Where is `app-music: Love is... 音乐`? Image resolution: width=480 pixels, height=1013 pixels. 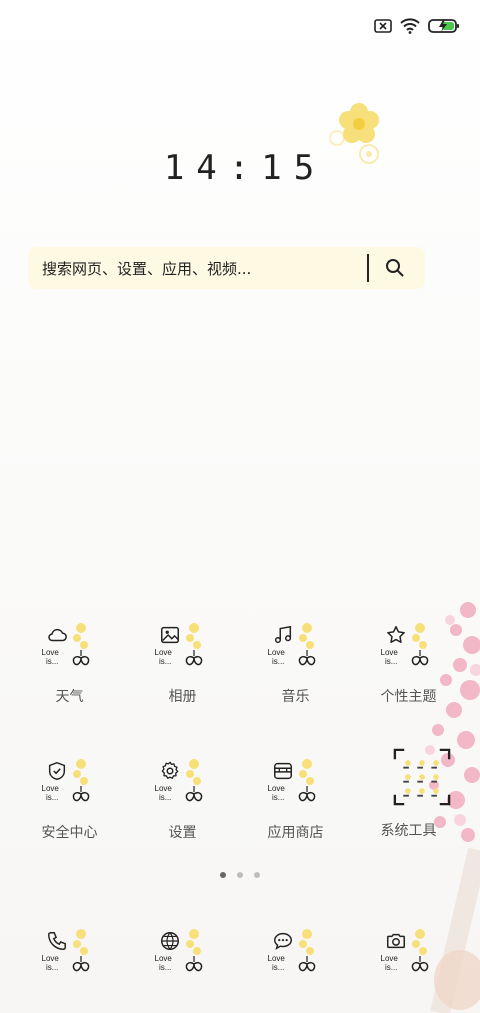
app-music: Love is... 音乐 is located at coordinates (295, 663).